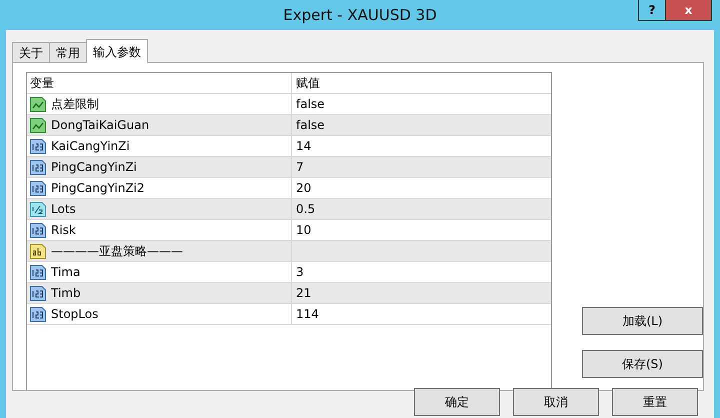 The width and height of the screenshot is (720, 418). I want to click on parameter-name: PingCangYinZi2, so click(98, 188).